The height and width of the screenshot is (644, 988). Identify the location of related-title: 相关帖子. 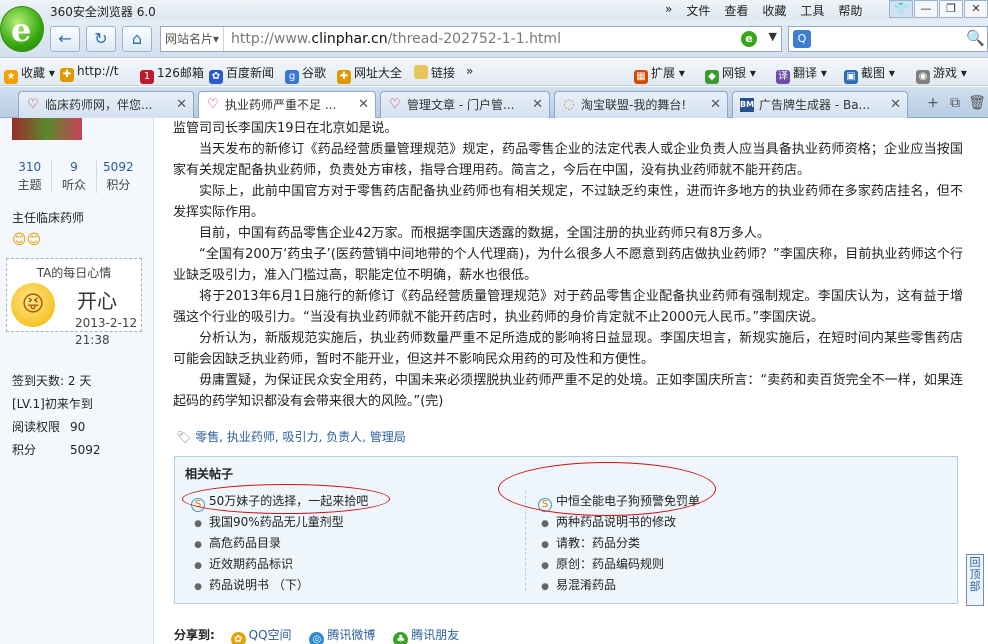
(209, 474).